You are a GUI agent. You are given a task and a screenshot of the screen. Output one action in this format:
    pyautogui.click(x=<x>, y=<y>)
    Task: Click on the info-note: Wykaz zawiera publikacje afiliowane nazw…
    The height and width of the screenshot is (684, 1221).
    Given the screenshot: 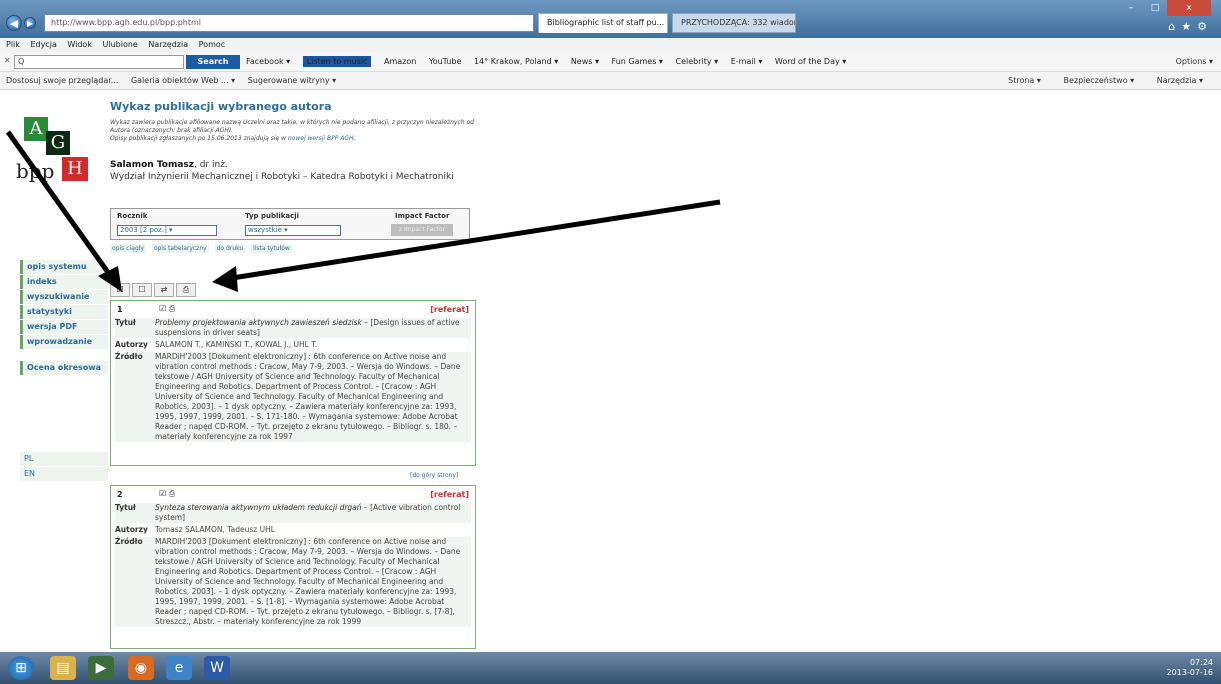 What is the action you would take?
    pyautogui.click(x=300, y=131)
    